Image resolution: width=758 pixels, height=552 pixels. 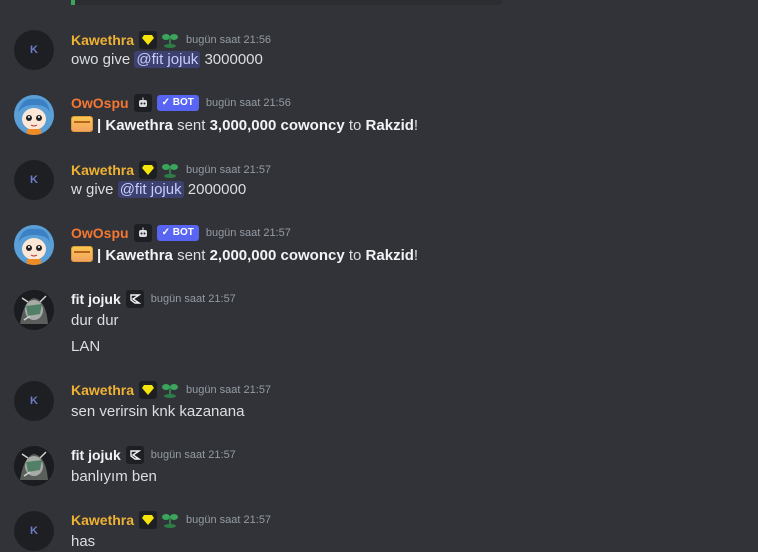 I want to click on message-content: owo give @fit jojuk 3000000, so click(x=167, y=59).